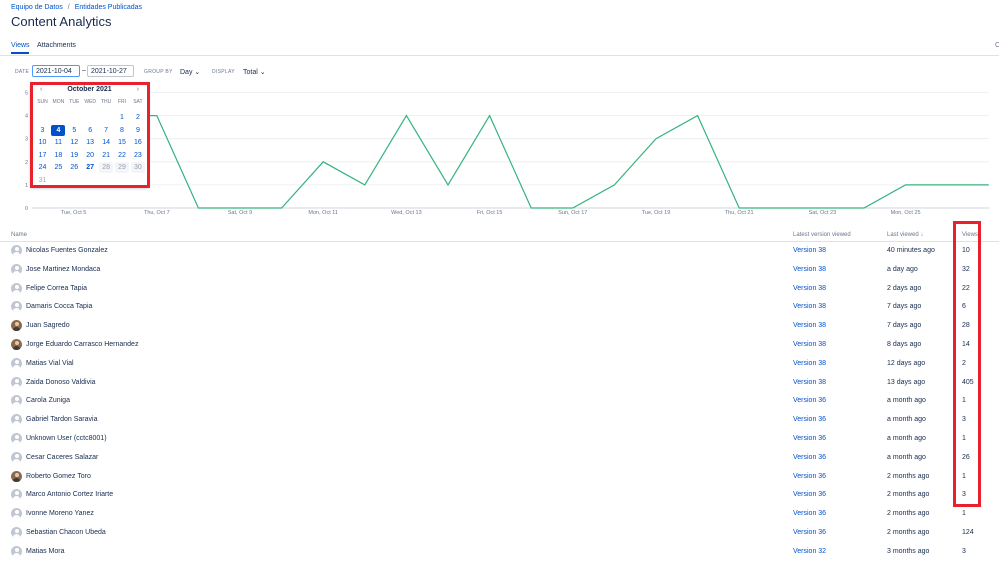 Image resolution: width=999 pixels, height=562 pixels. Describe the element at coordinates (61, 419) in the screenshot. I see `user-name: Gabriel Tardon Saravia` at that location.